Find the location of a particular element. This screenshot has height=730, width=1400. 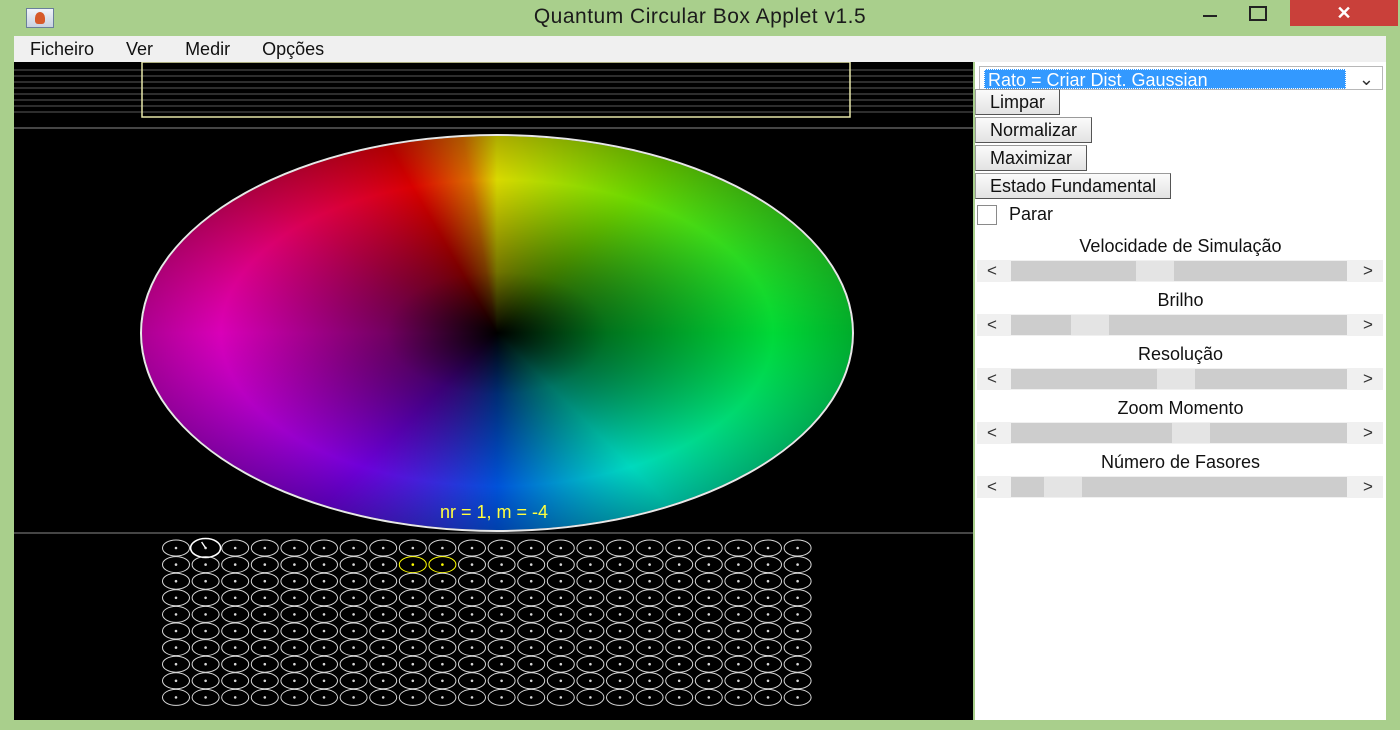

resolution-label: Resolução is located at coordinates (1180, 354).